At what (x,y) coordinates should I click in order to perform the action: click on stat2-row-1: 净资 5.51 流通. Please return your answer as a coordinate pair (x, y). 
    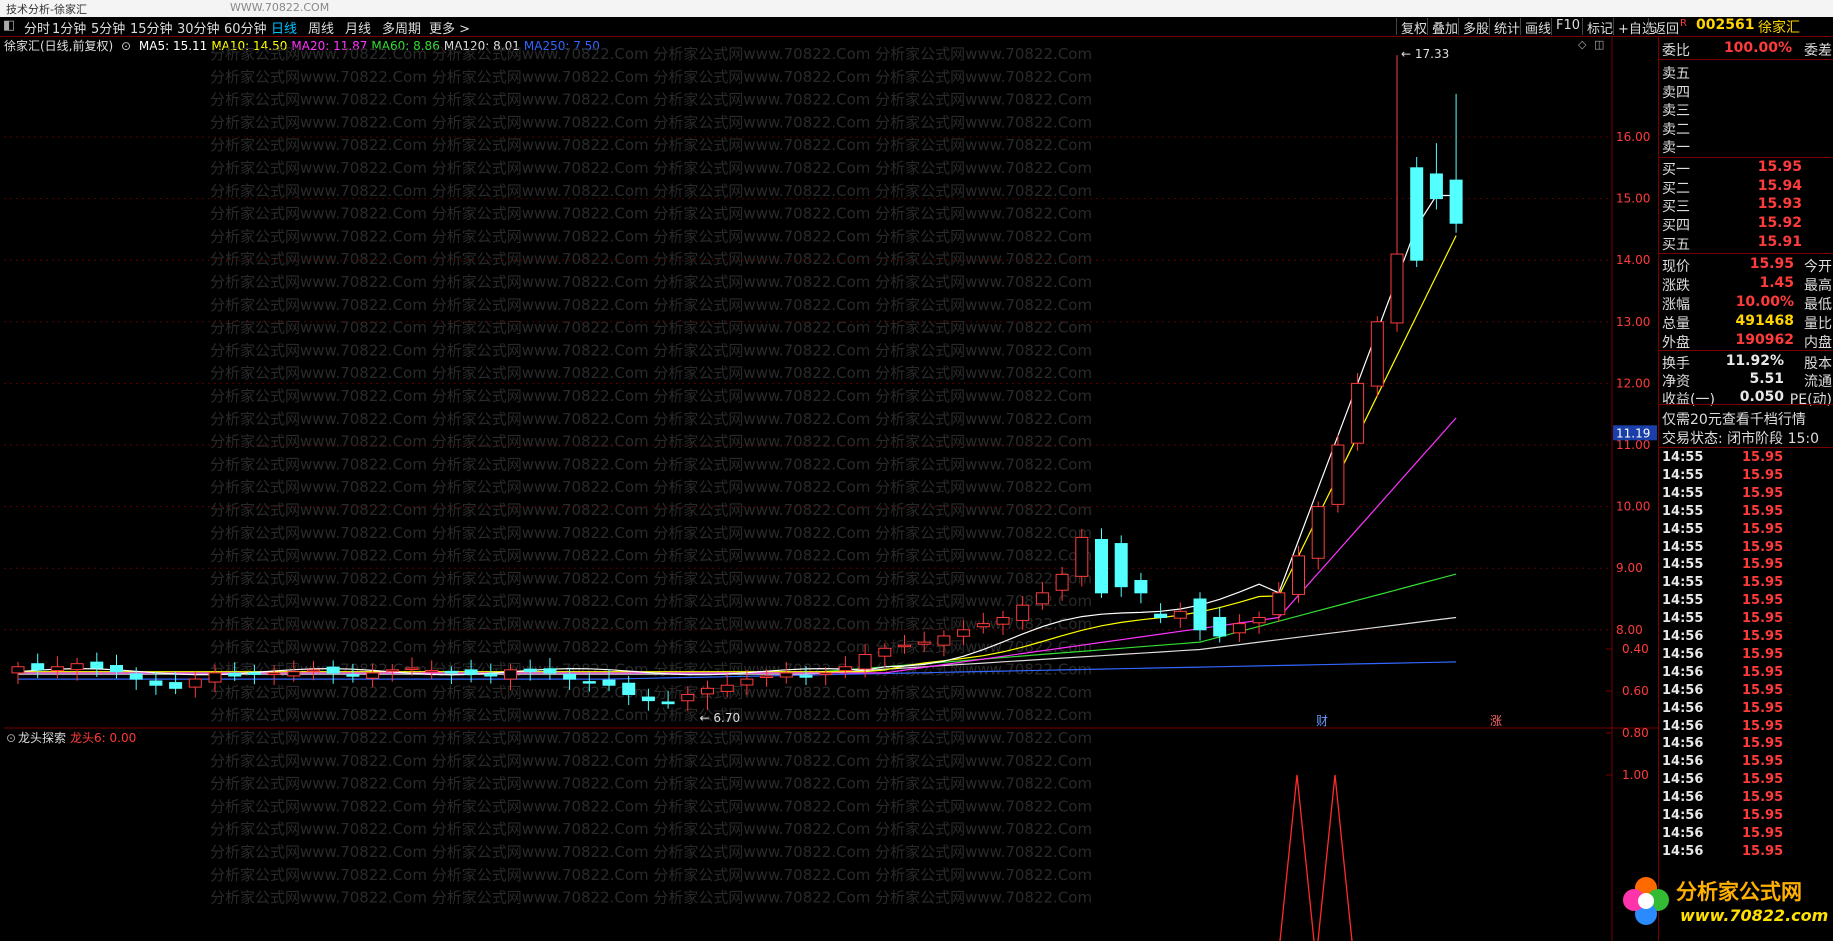
    Looking at the image, I should click on (1746, 380).